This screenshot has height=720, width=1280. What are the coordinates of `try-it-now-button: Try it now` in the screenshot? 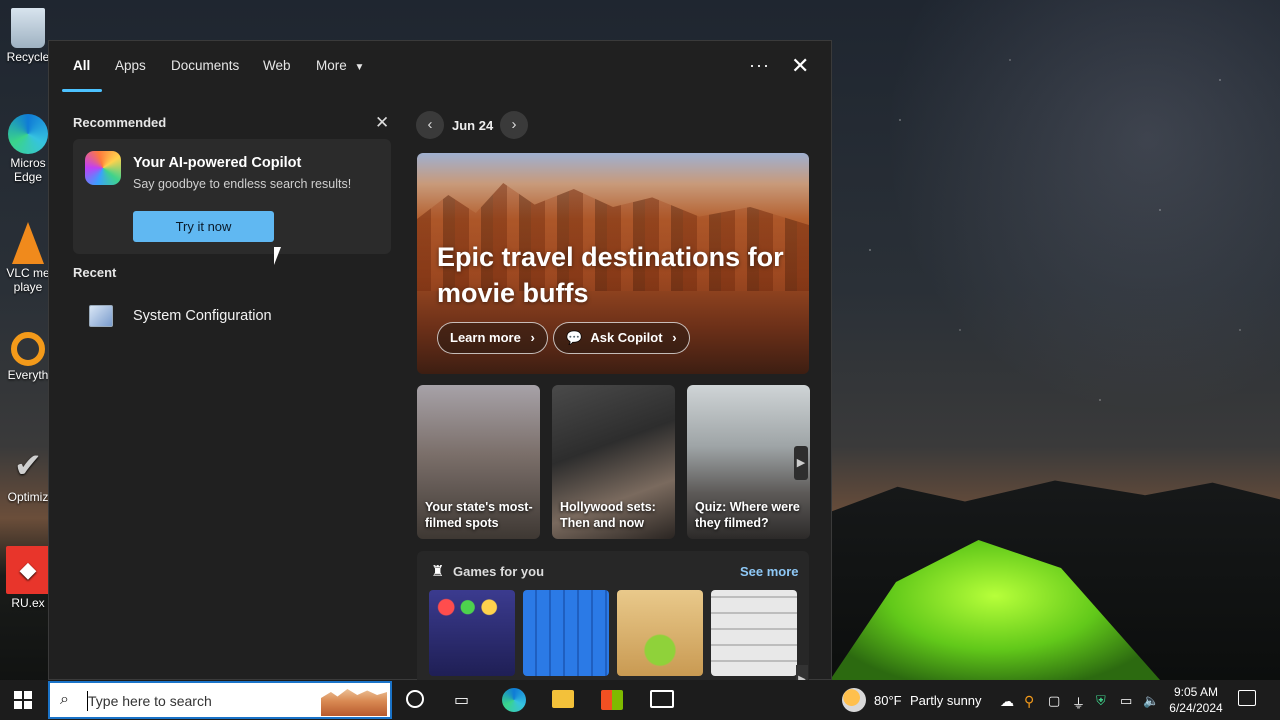 It's located at (203, 226).